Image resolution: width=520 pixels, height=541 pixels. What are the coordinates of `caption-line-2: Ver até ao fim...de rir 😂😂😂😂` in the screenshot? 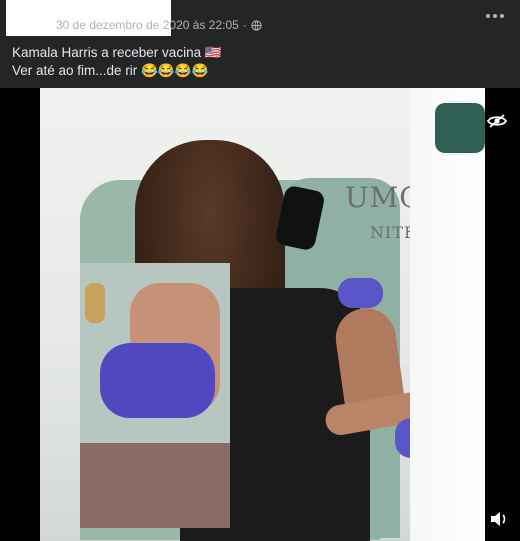 It's located at (110, 70).